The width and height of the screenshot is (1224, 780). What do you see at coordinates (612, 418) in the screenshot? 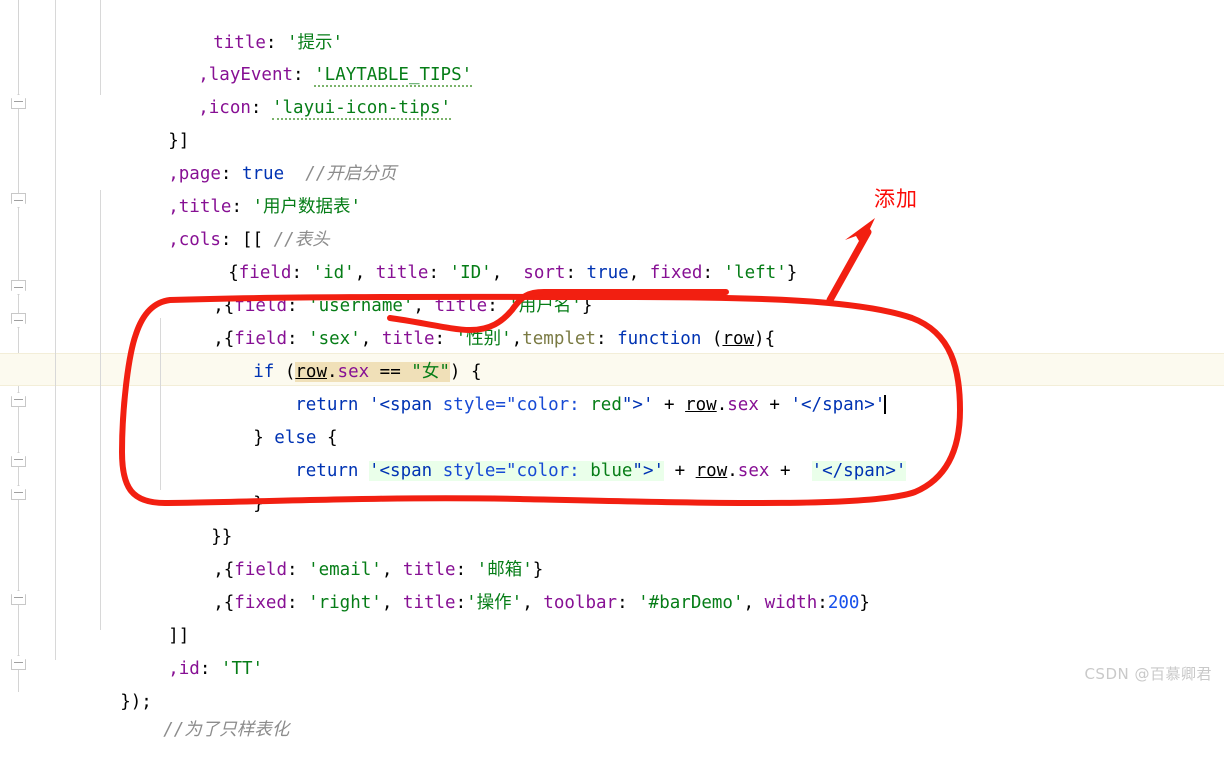
I see `code-line: } else {` at bounding box center [612, 418].